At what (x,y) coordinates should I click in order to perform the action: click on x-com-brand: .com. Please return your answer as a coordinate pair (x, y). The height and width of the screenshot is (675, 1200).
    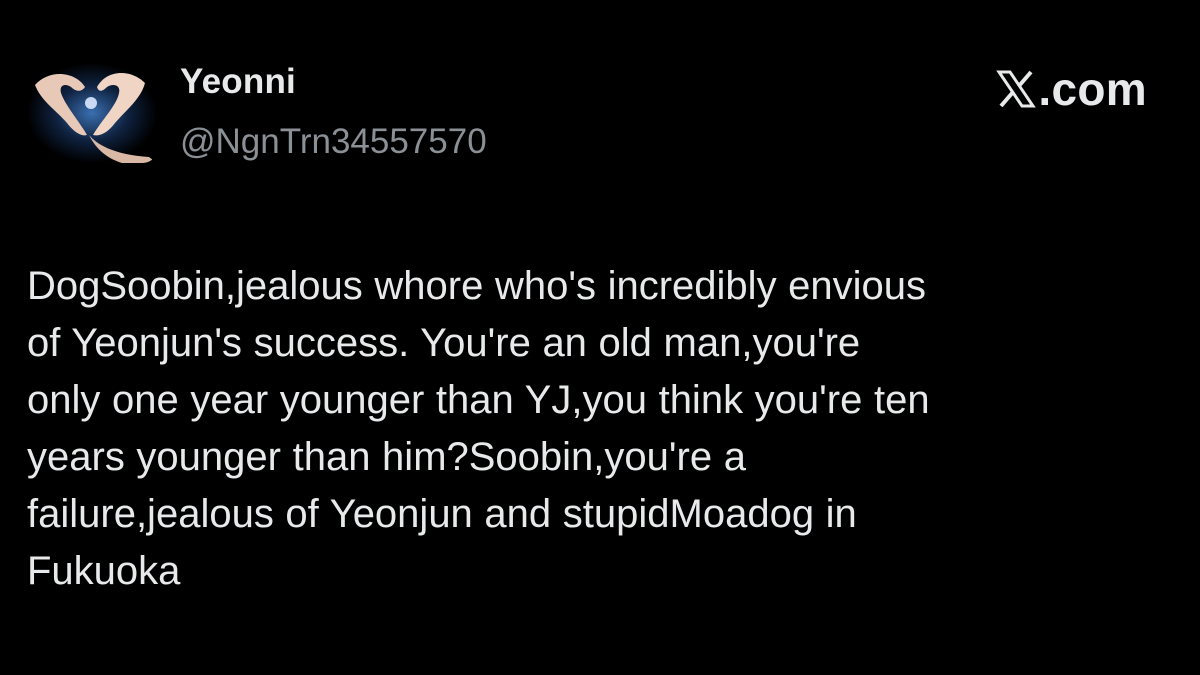
    Looking at the image, I should click on (1071, 89).